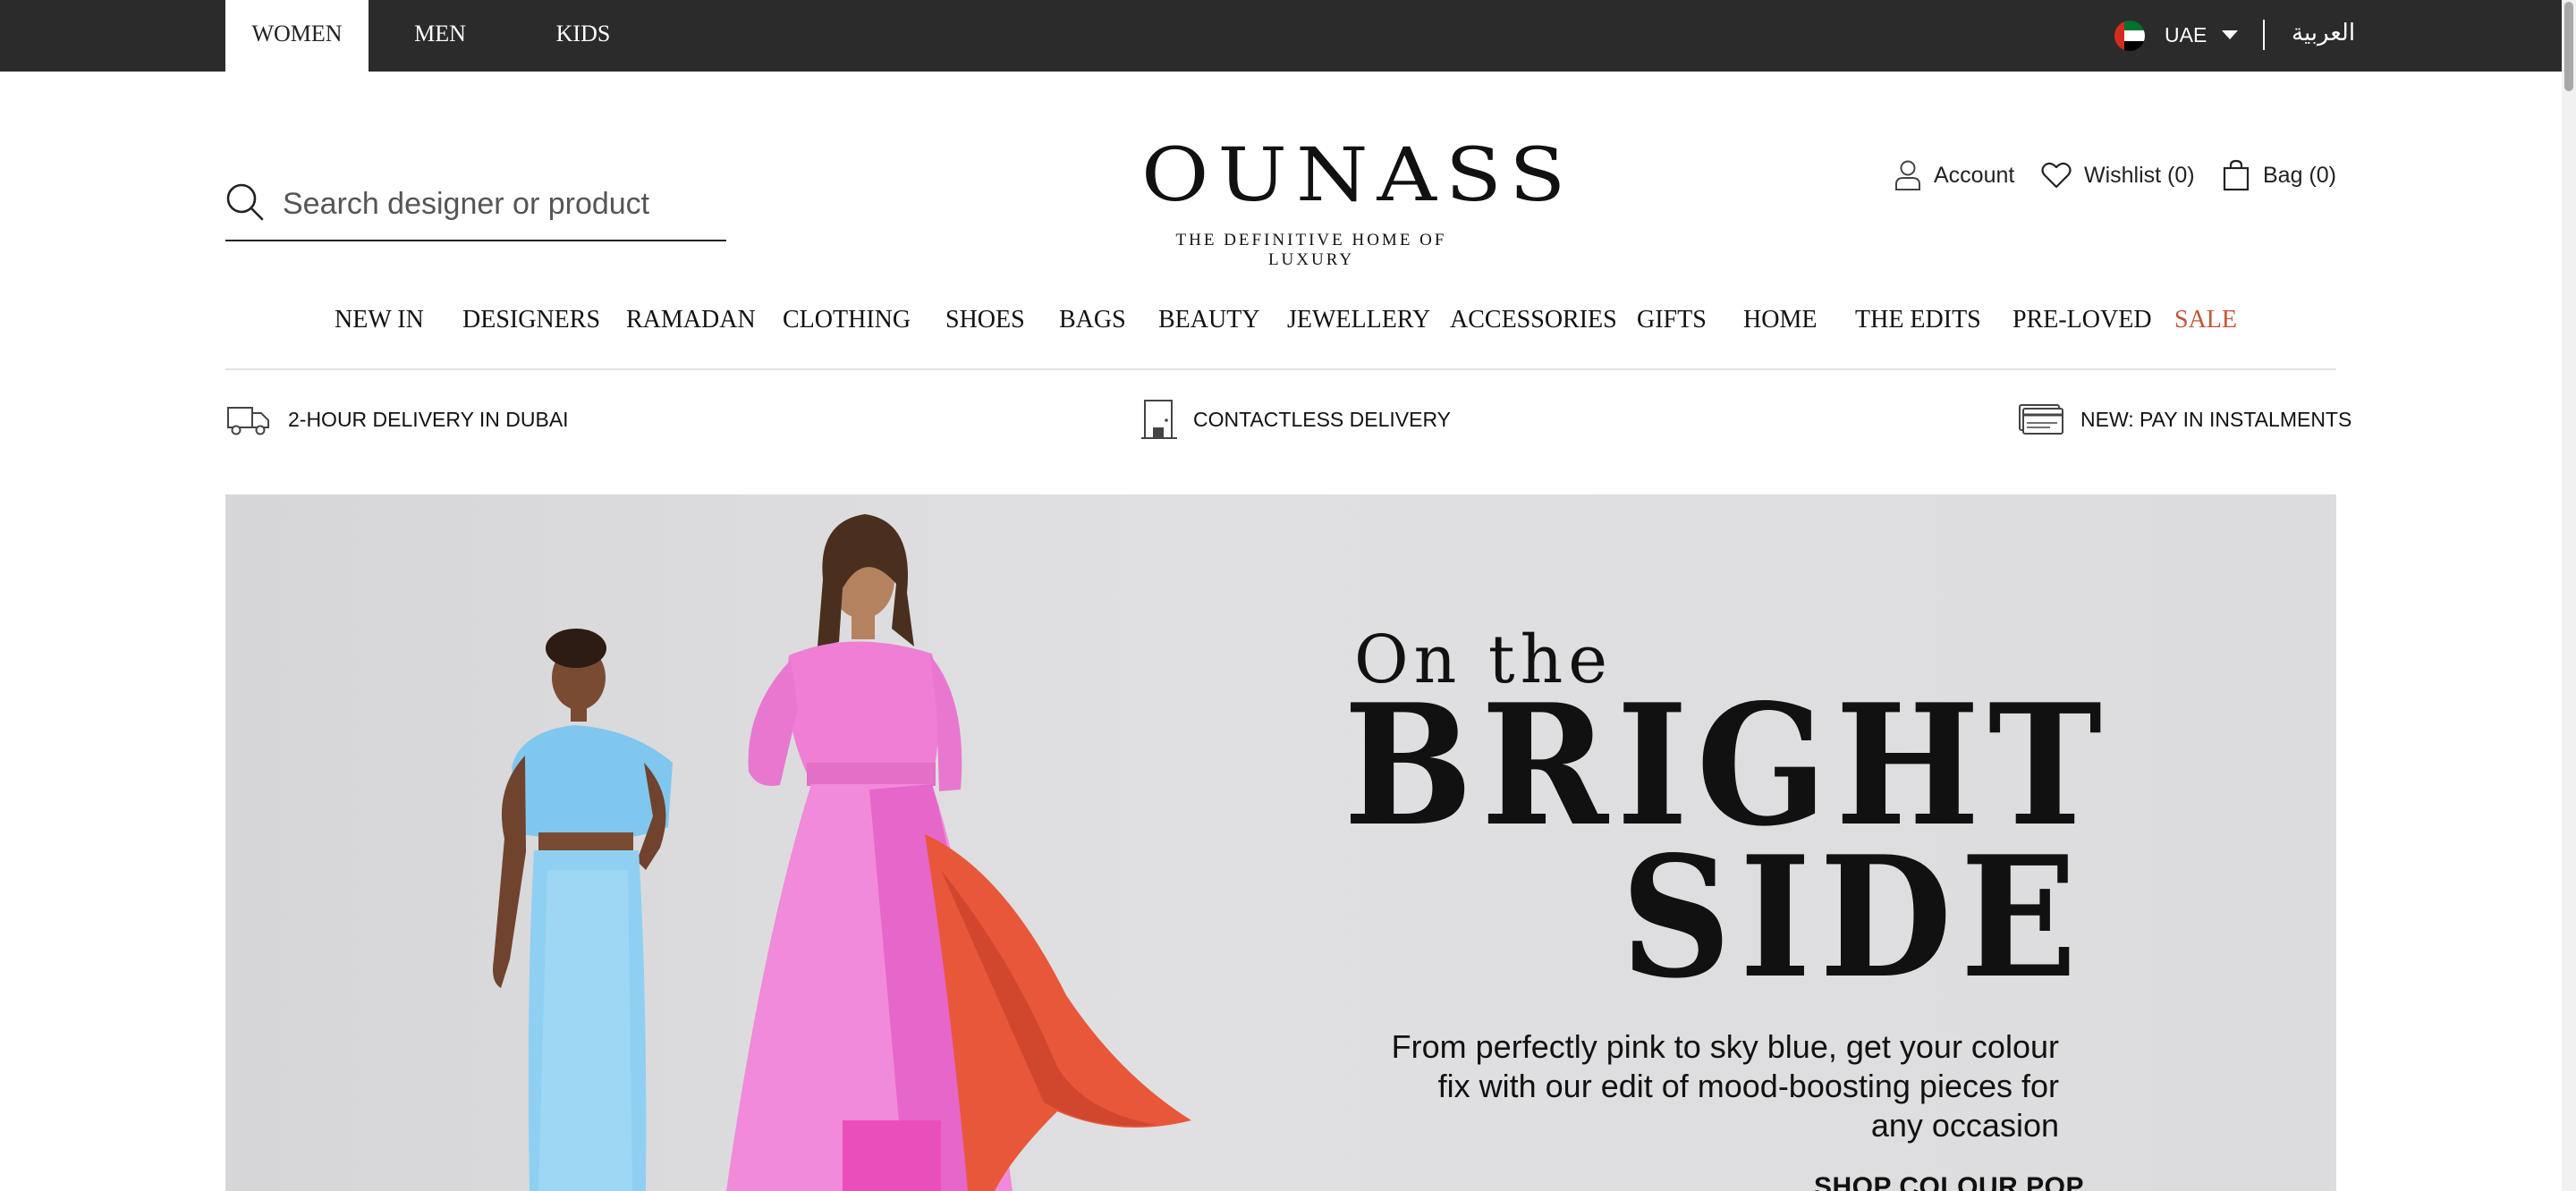  I want to click on wishlist-label: Wishlist (0), so click(2139, 175).